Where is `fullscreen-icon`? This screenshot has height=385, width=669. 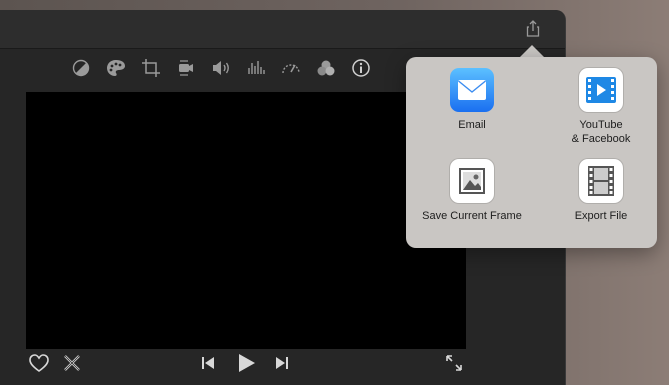 fullscreen-icon is located at coordinates (454, 363).